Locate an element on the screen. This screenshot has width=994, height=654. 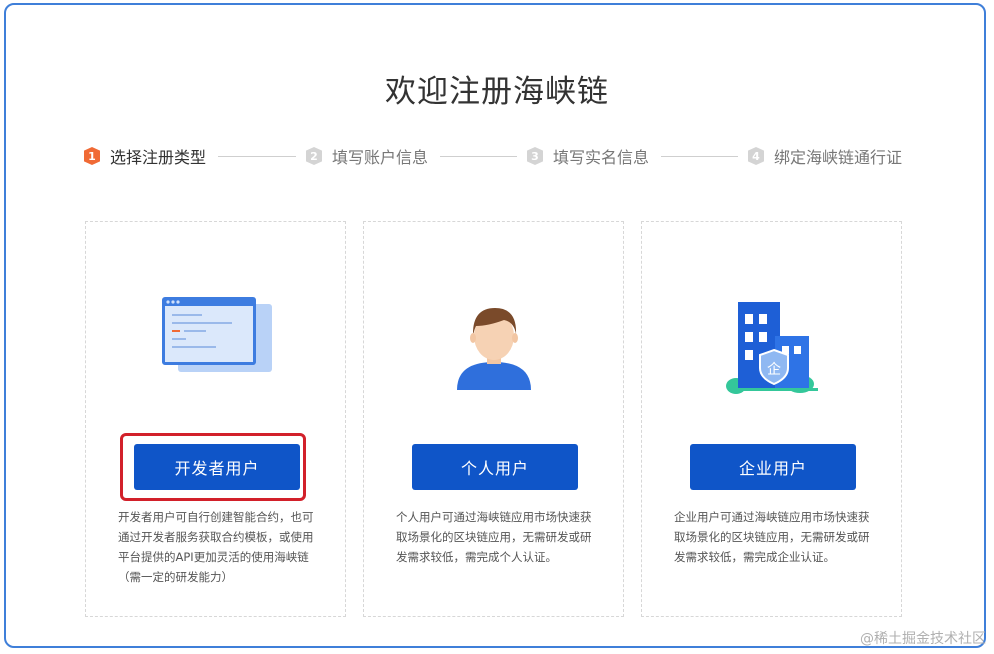
step-realname-info: 3 填写实名信息 is located at coordinates (588, 156).